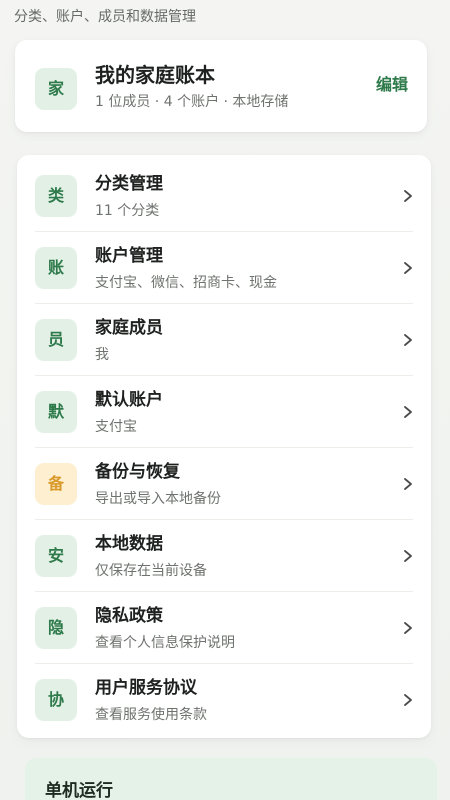 This screenshot has height=800, width=450. Describe the element at coordinates (151, 571) in the screenshot. I see `settings-item-description: 仅保存在当前设备` at that location.